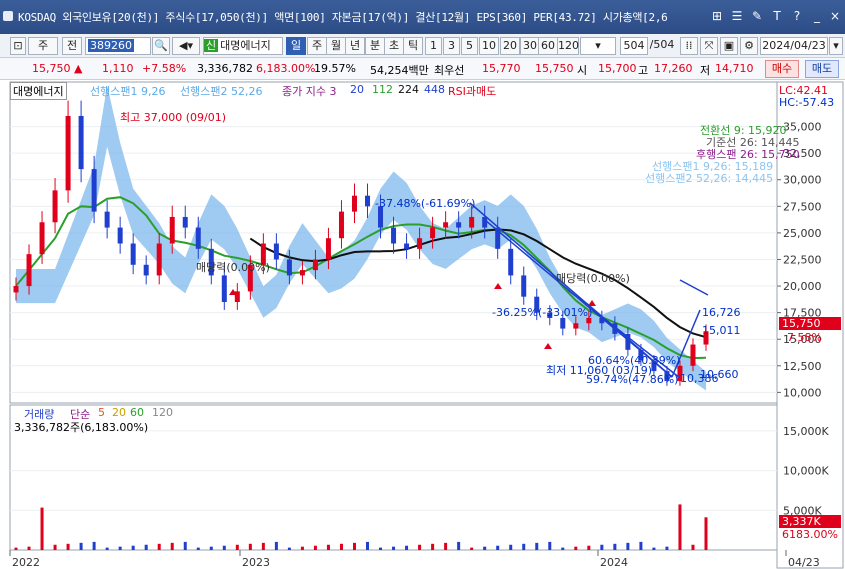 The height and width of the screenshot is (569, 845). I want to click on price-tick-label: 22,500, so click(802, 259).